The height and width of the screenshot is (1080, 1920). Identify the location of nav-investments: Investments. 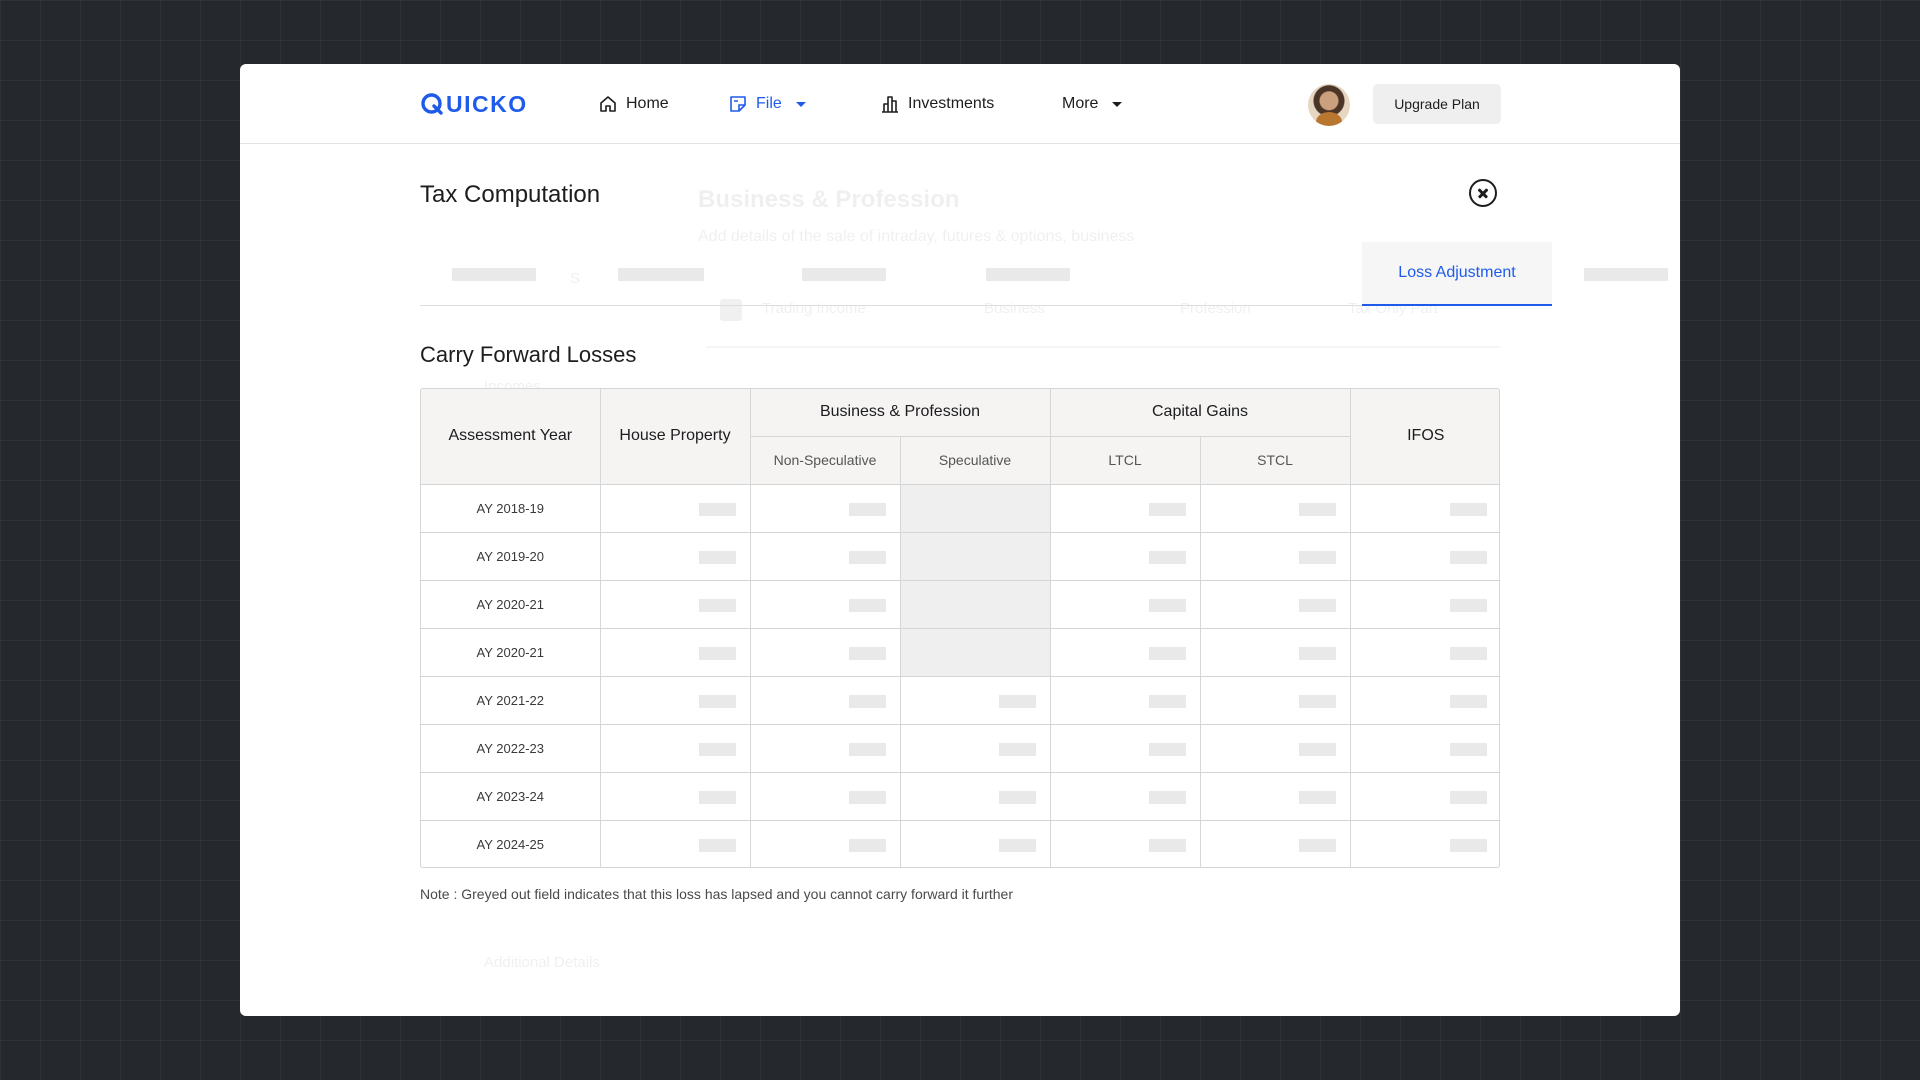
(937, 104).